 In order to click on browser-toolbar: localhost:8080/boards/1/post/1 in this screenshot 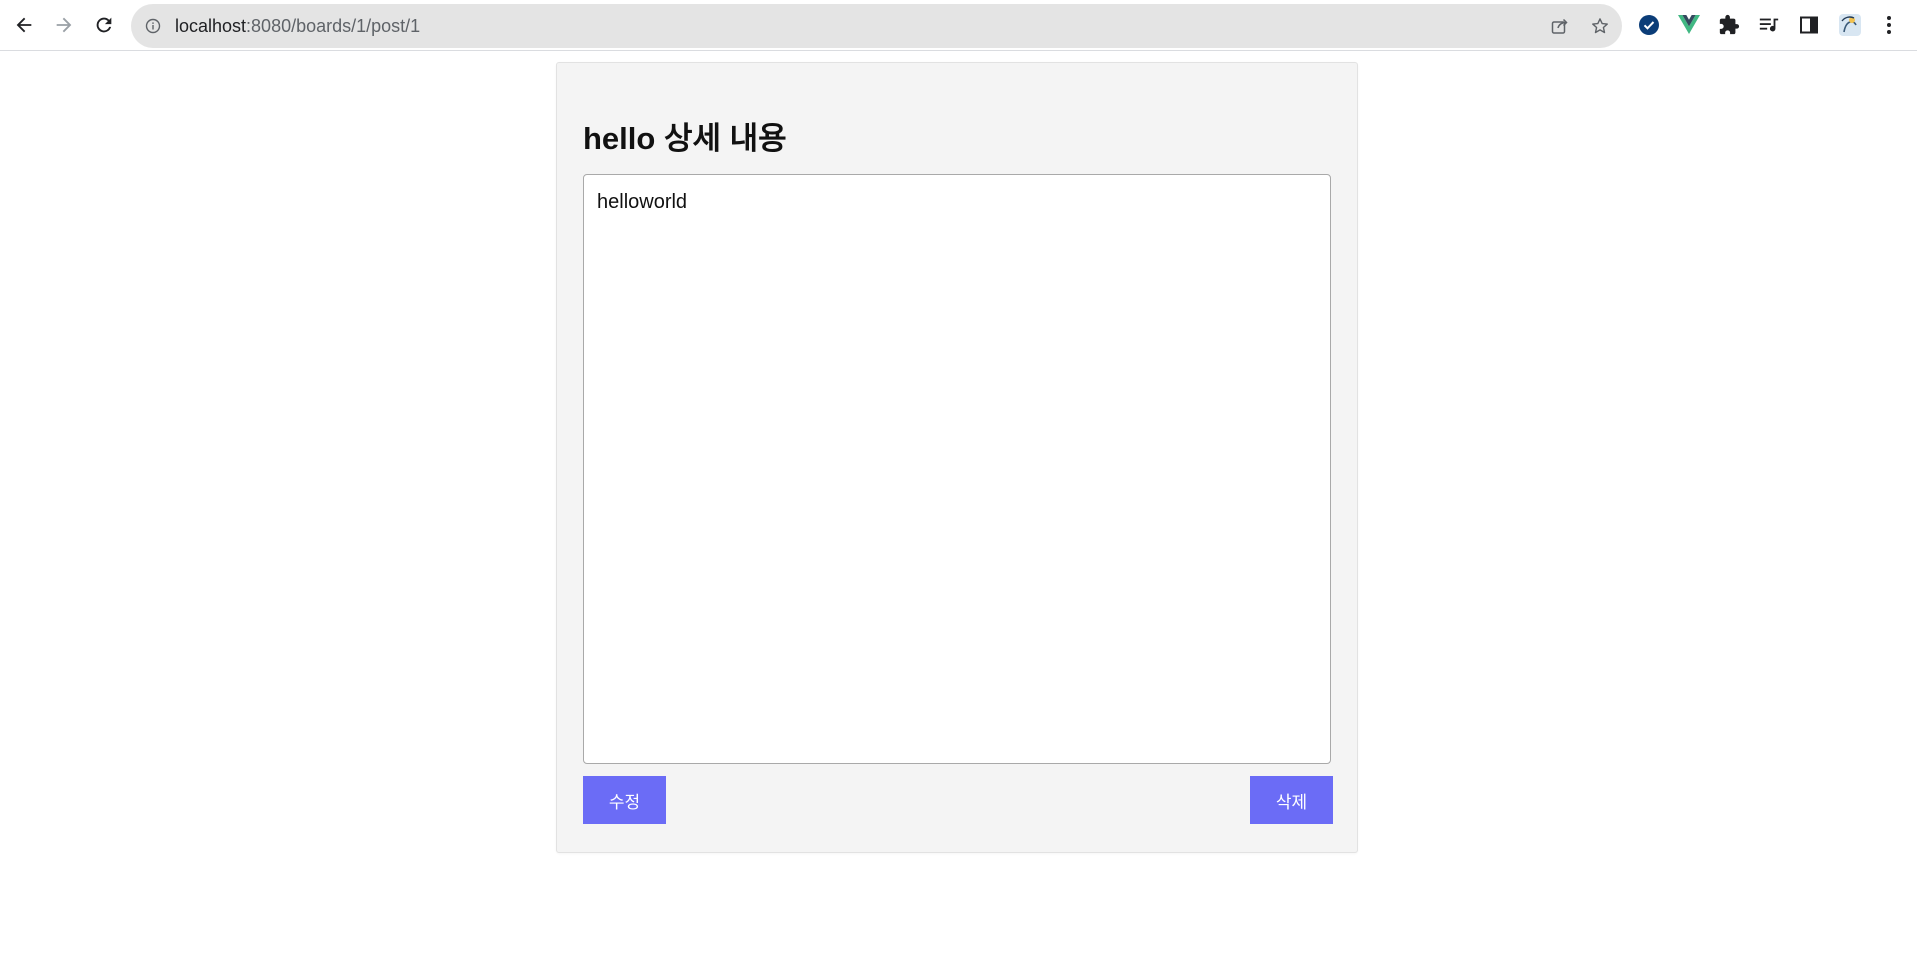, I will do `click(958, 25)`.